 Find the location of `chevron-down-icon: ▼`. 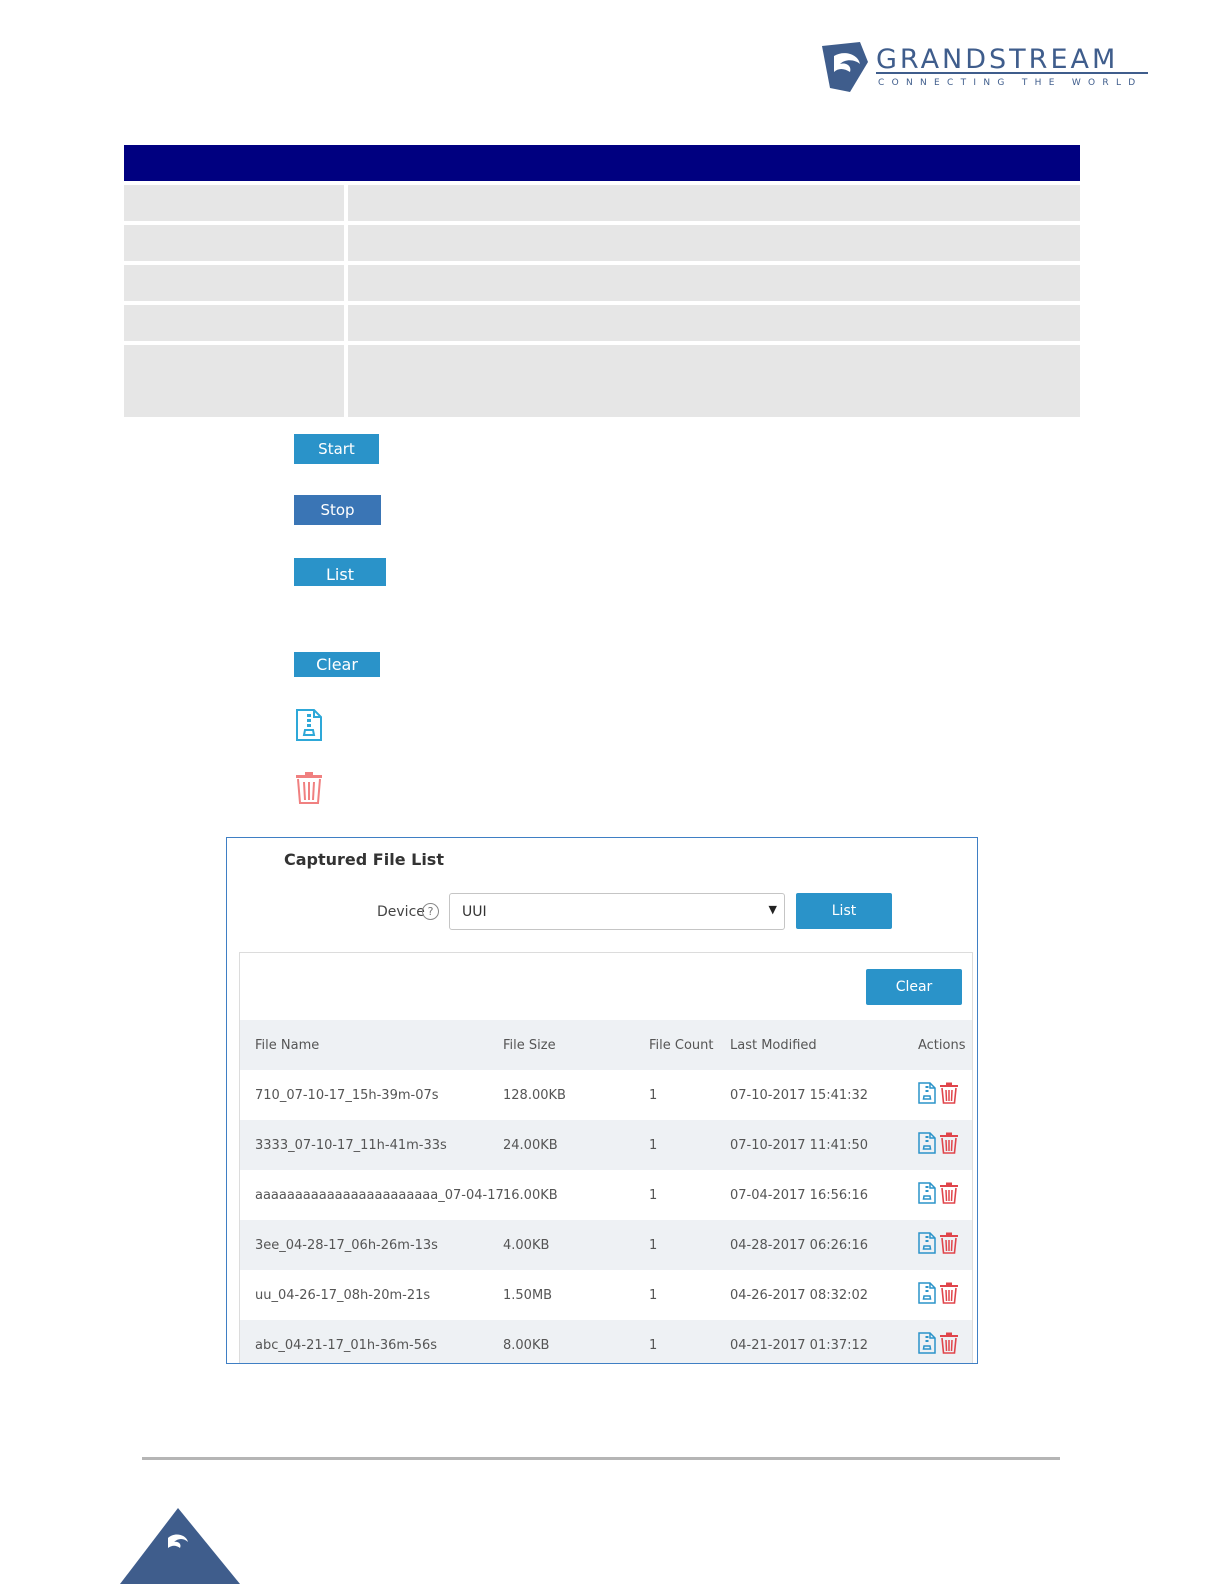

chevron-down-icon: ▼ is located at coordinates (772, 909).